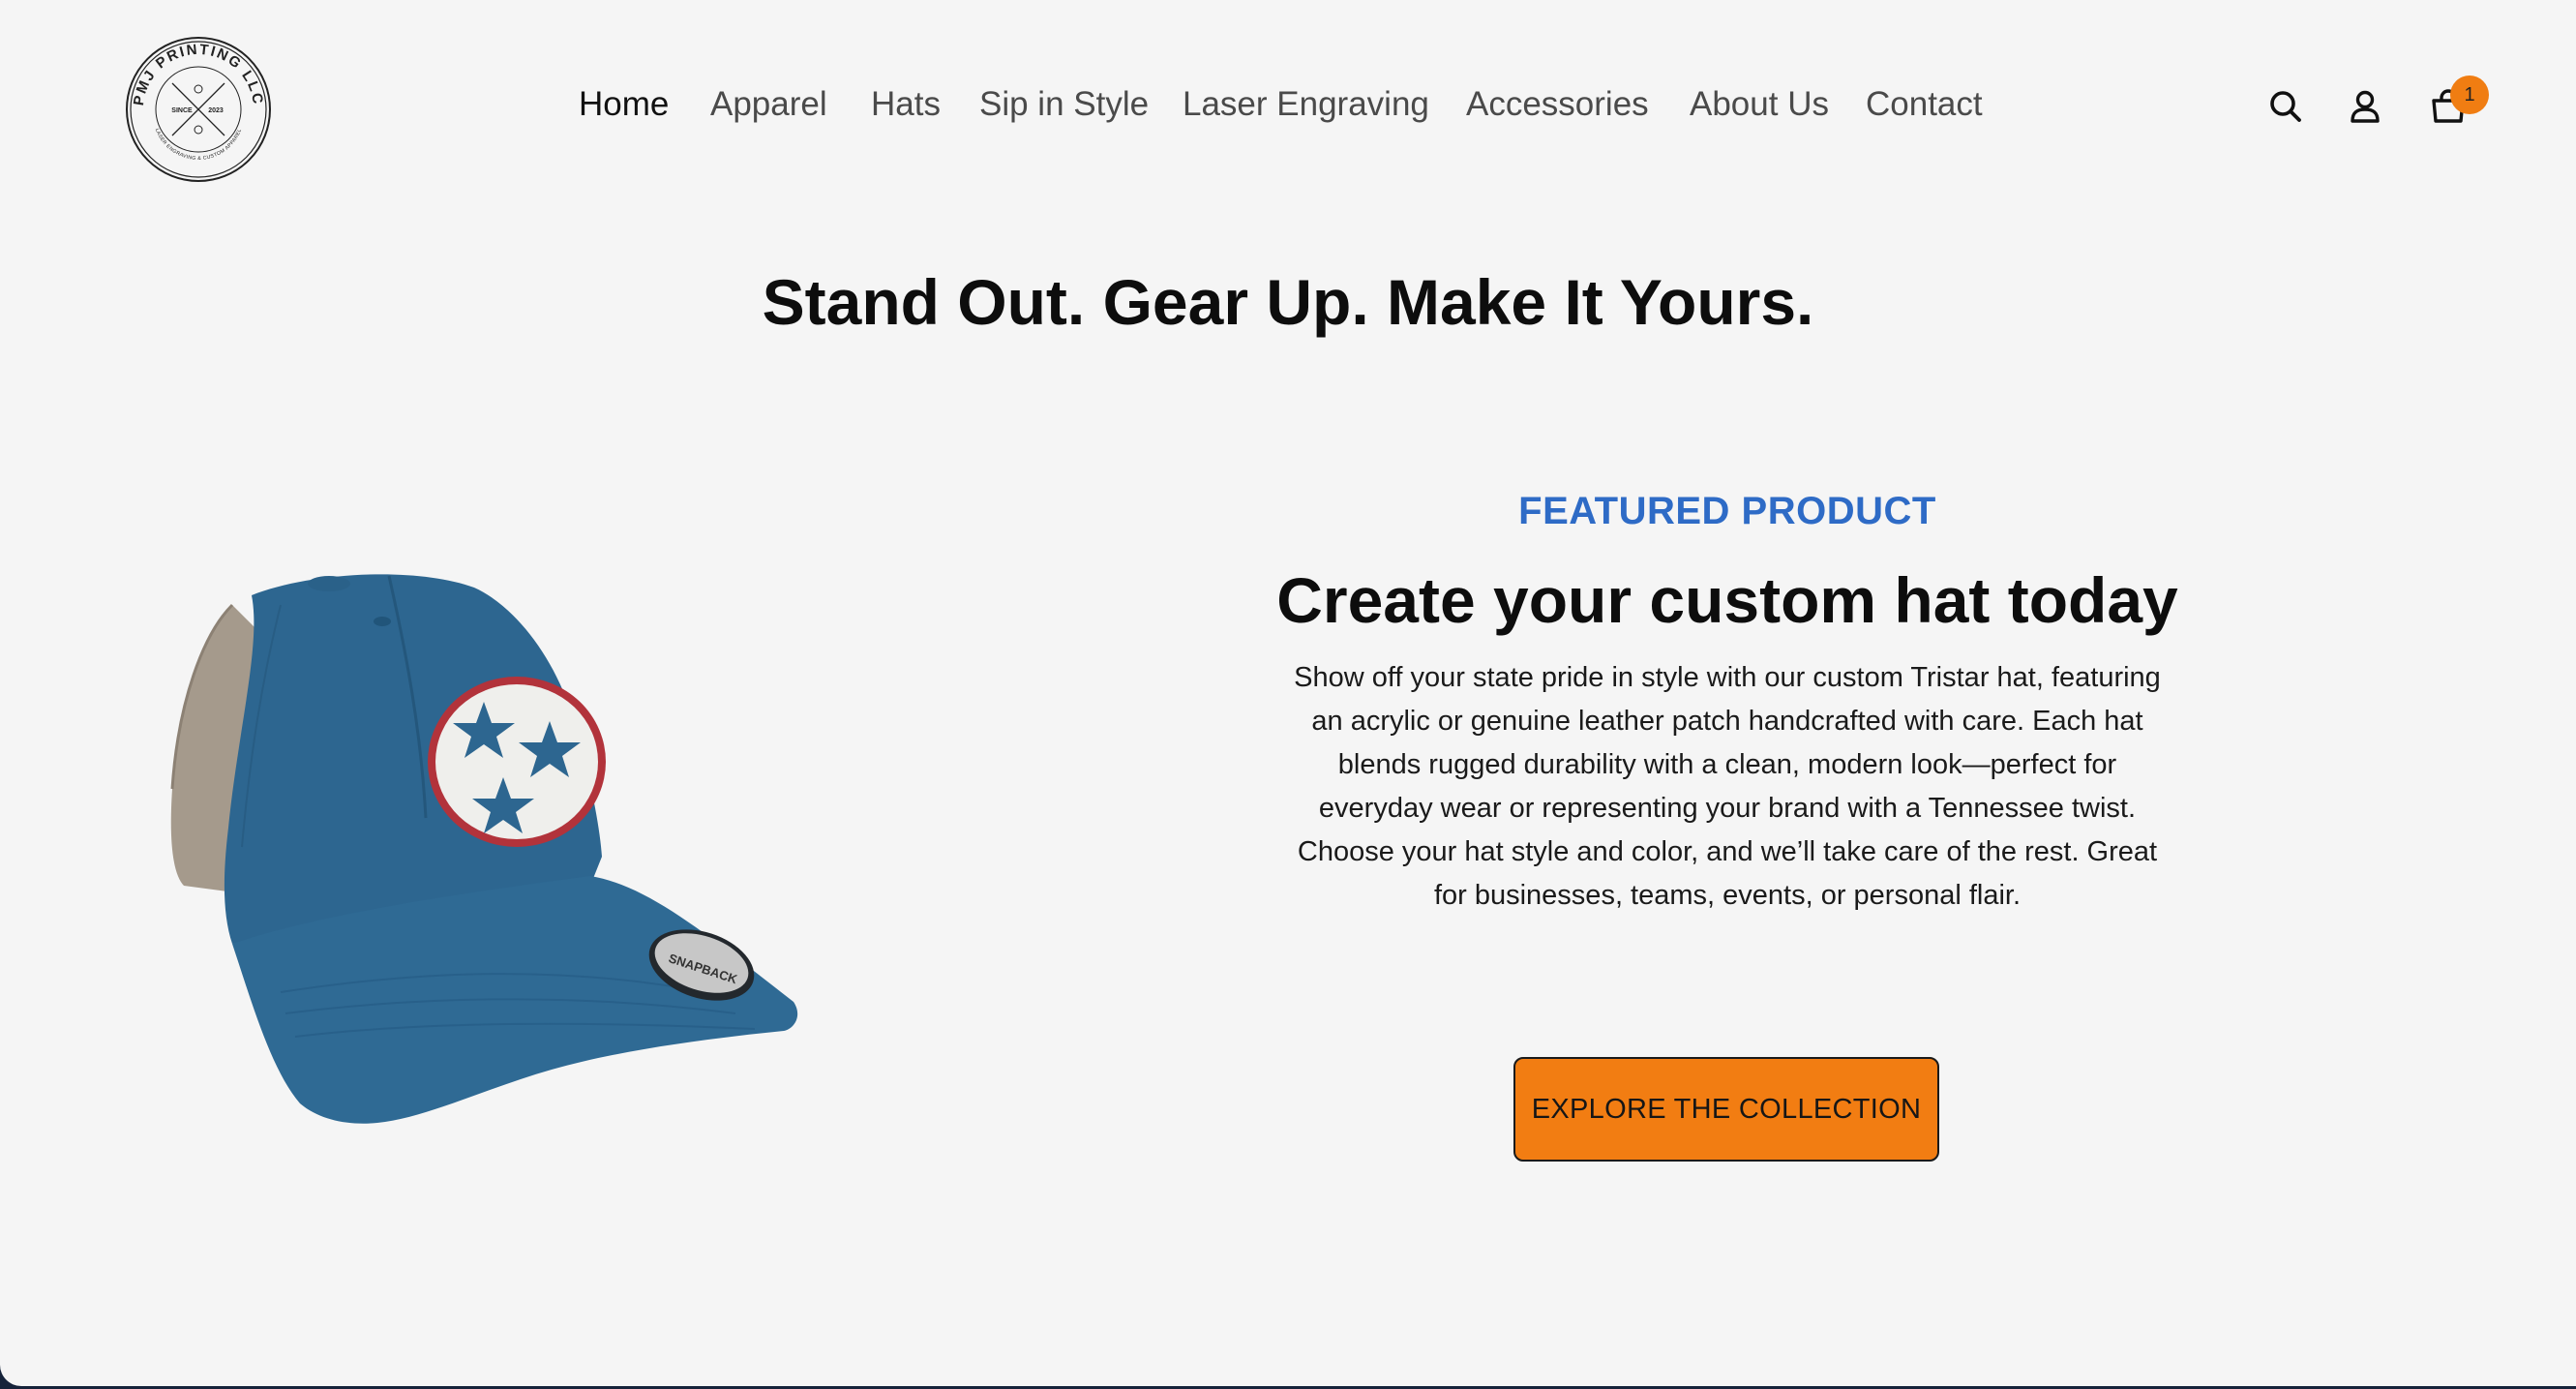 This screenshot has height=1389, width=2576. Describe the element at coordinates (2285, 107) in the screenshot. I see `search-icon` at that location.